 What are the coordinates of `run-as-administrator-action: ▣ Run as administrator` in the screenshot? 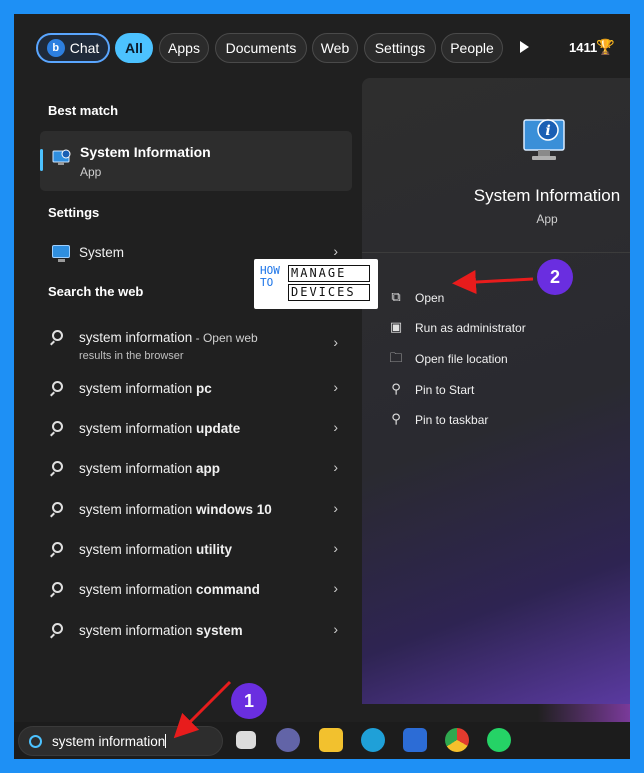 It's located at (498, 328).